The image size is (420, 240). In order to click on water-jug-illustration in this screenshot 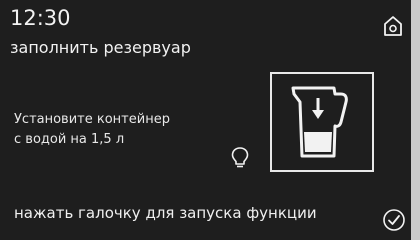, I will do `click(322, 122)`.